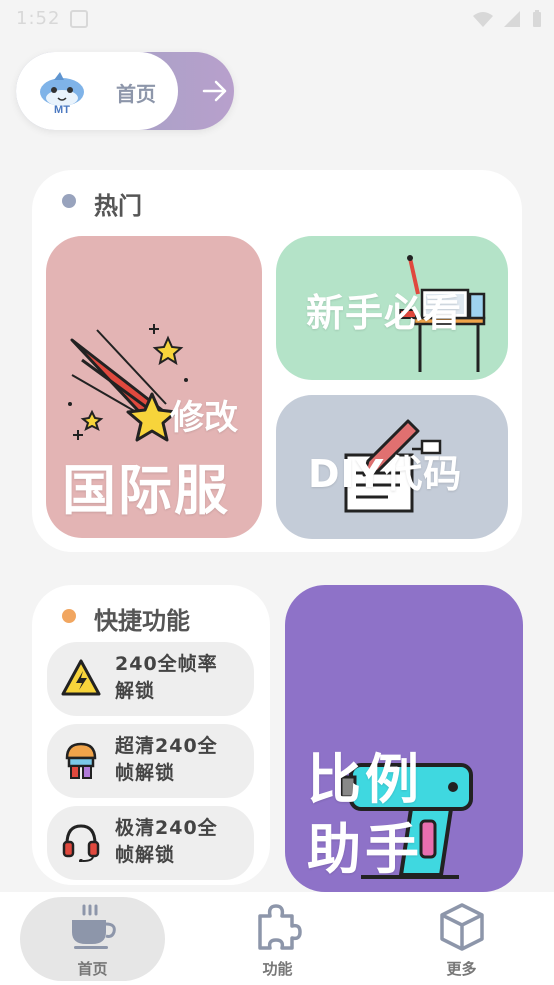 This screenshot has width=554, height=985. I want to click on status-icons, so click(507, 18).